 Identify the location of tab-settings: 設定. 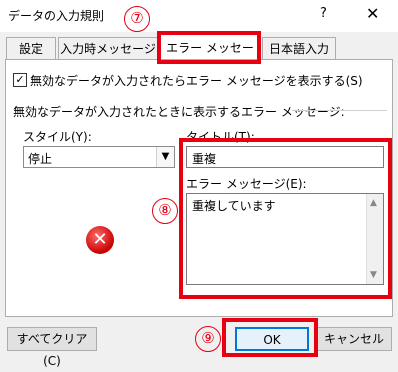
(31, 48).